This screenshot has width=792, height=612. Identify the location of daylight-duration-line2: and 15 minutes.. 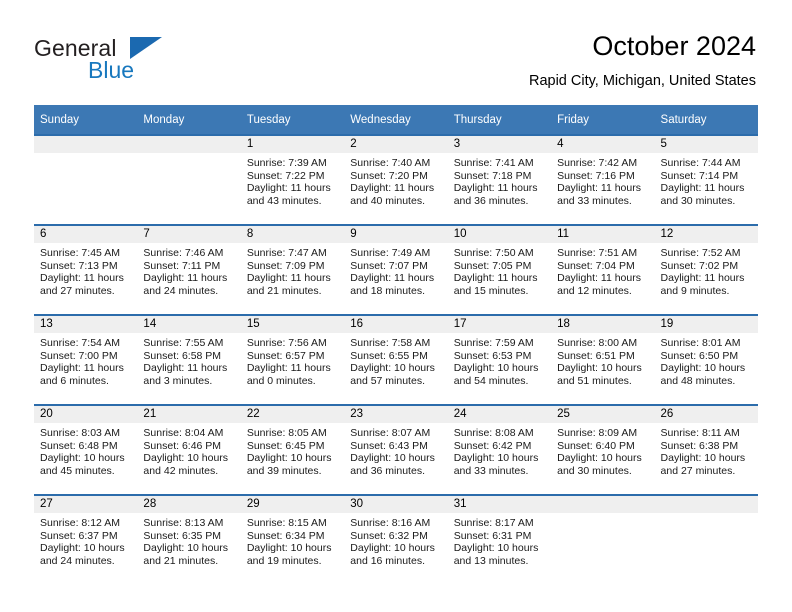
(491, 290).